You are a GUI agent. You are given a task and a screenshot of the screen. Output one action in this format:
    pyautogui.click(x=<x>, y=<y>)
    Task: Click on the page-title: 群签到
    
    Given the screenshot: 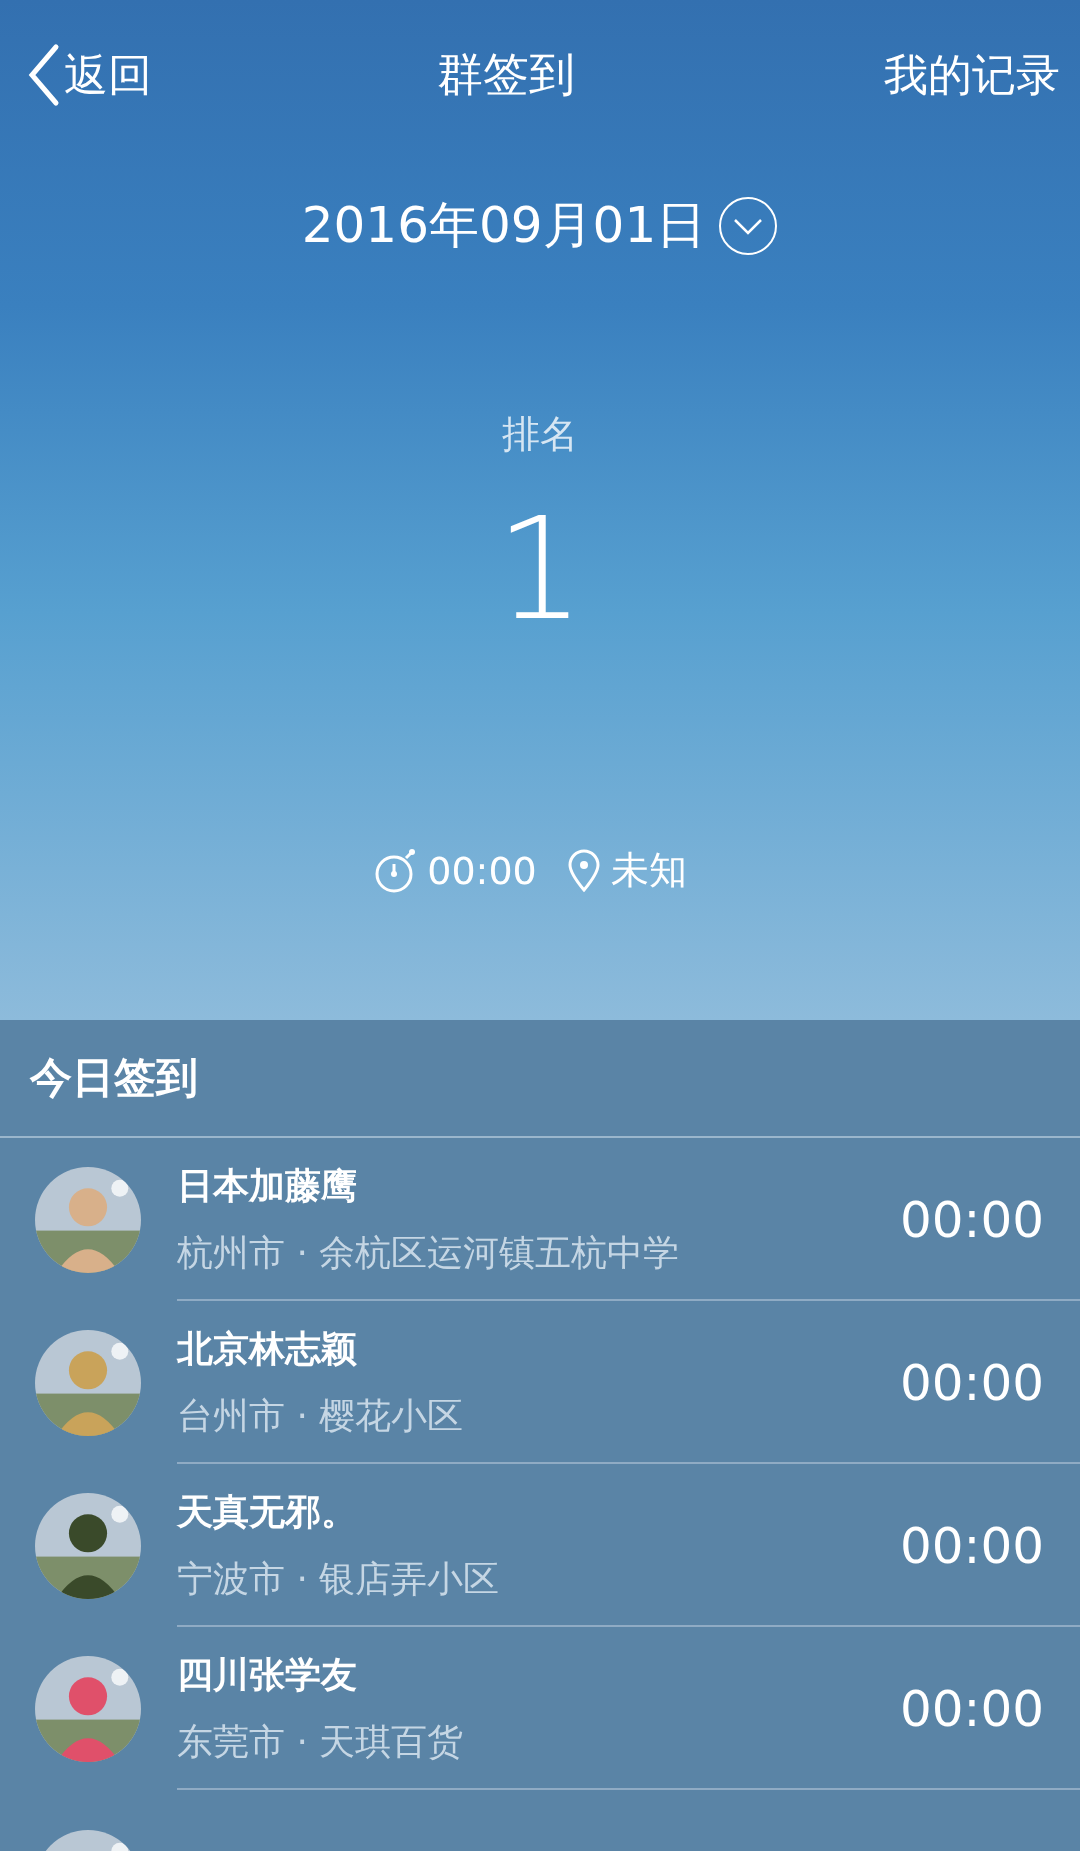 What is the action you would take?
    pyautogui.click(x=506, y=74)
    